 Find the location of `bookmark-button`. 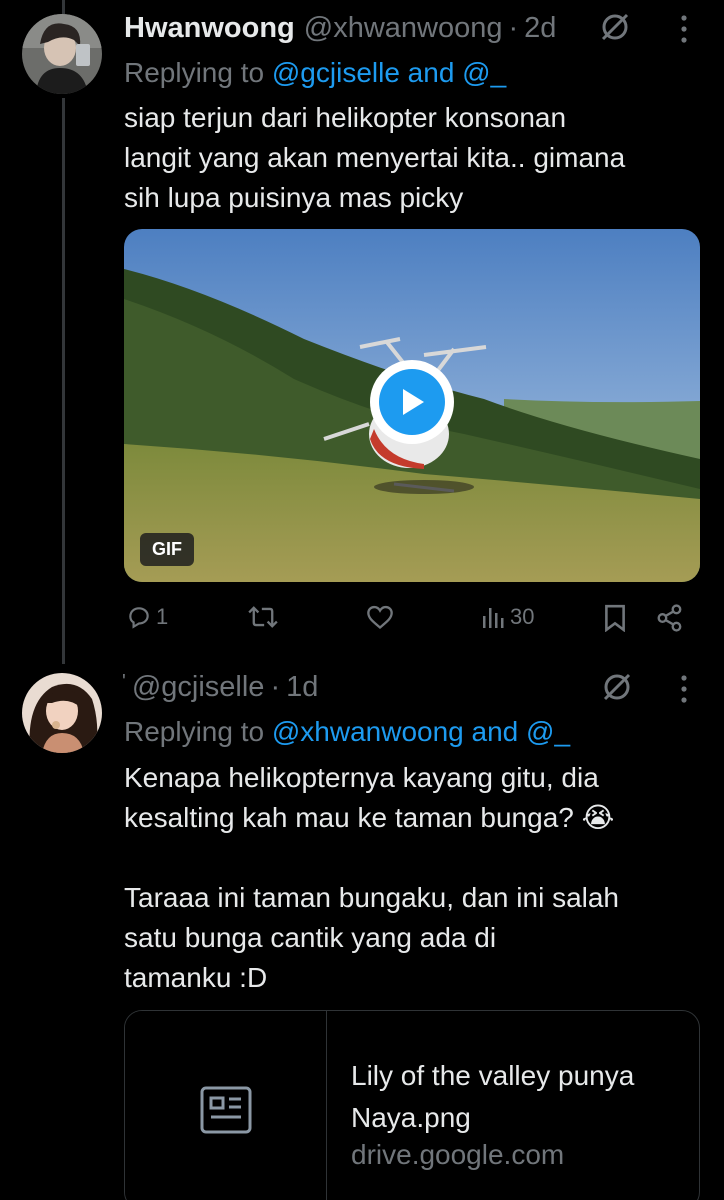

bookmark-button is located at coordinates (615, 618).